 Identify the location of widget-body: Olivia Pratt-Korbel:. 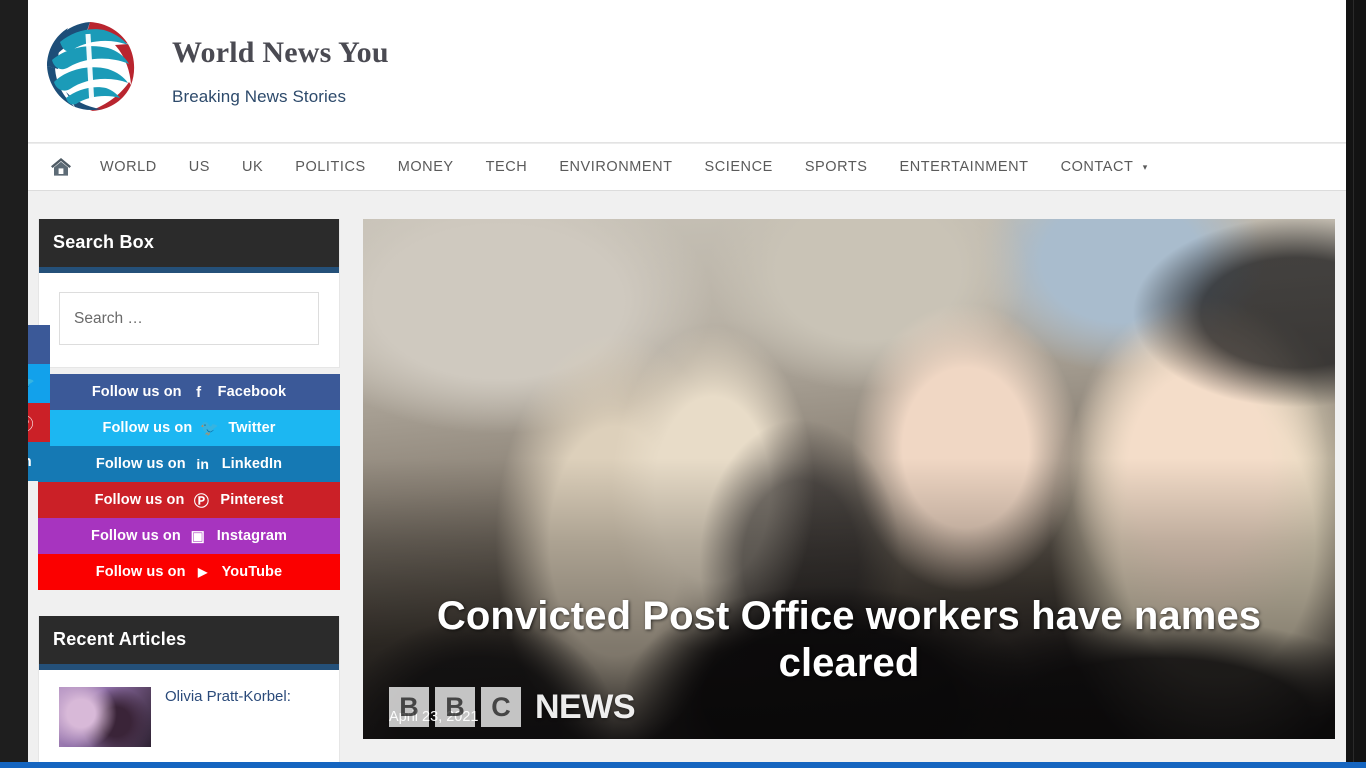
(189, 719).